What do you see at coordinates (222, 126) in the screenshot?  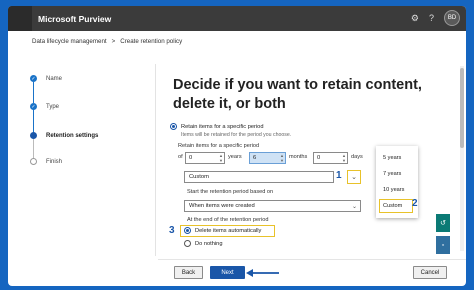 I see `retain-option-label: Retain items for a specific period` at bounding box center [222, 126].